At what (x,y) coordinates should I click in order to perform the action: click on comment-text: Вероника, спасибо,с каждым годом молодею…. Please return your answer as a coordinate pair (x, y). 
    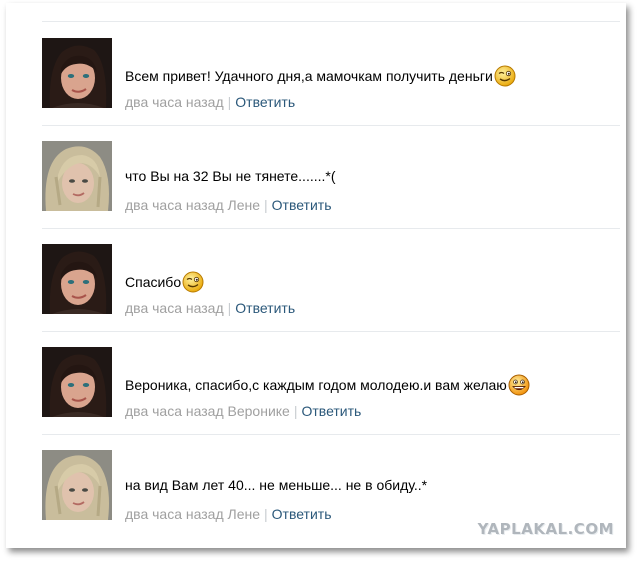
    Looking at the image, I should click on (327, 385).